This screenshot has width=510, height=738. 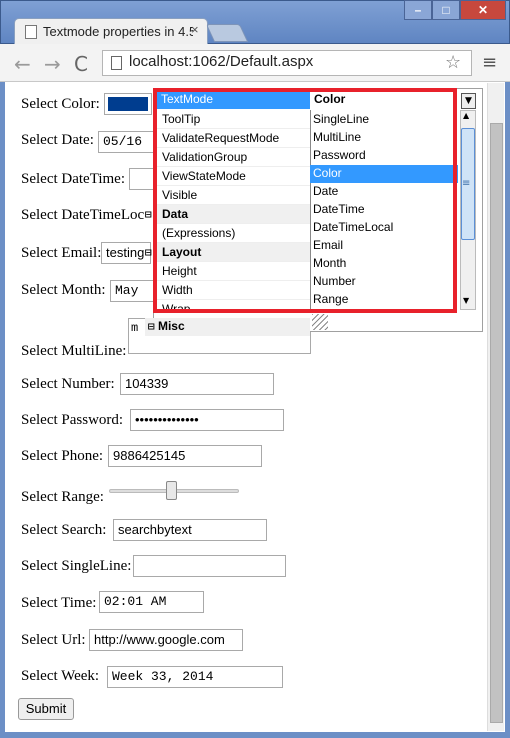 I want to click on datetime-label: Select DateTime:, so click(x=73, y=179).